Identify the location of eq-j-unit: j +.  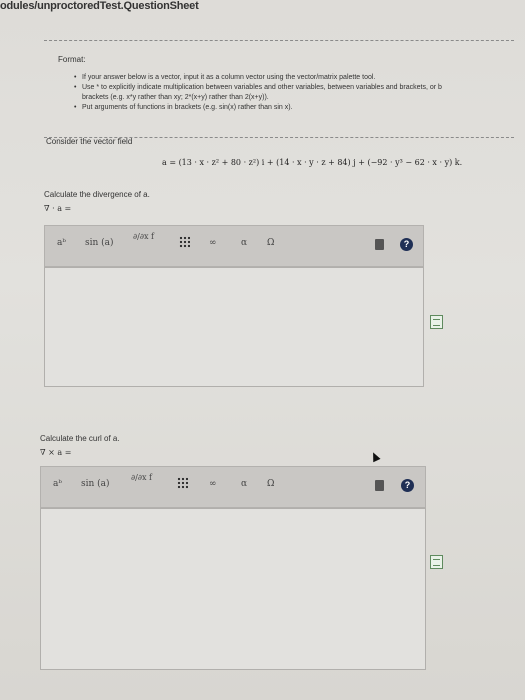
(359, 162).